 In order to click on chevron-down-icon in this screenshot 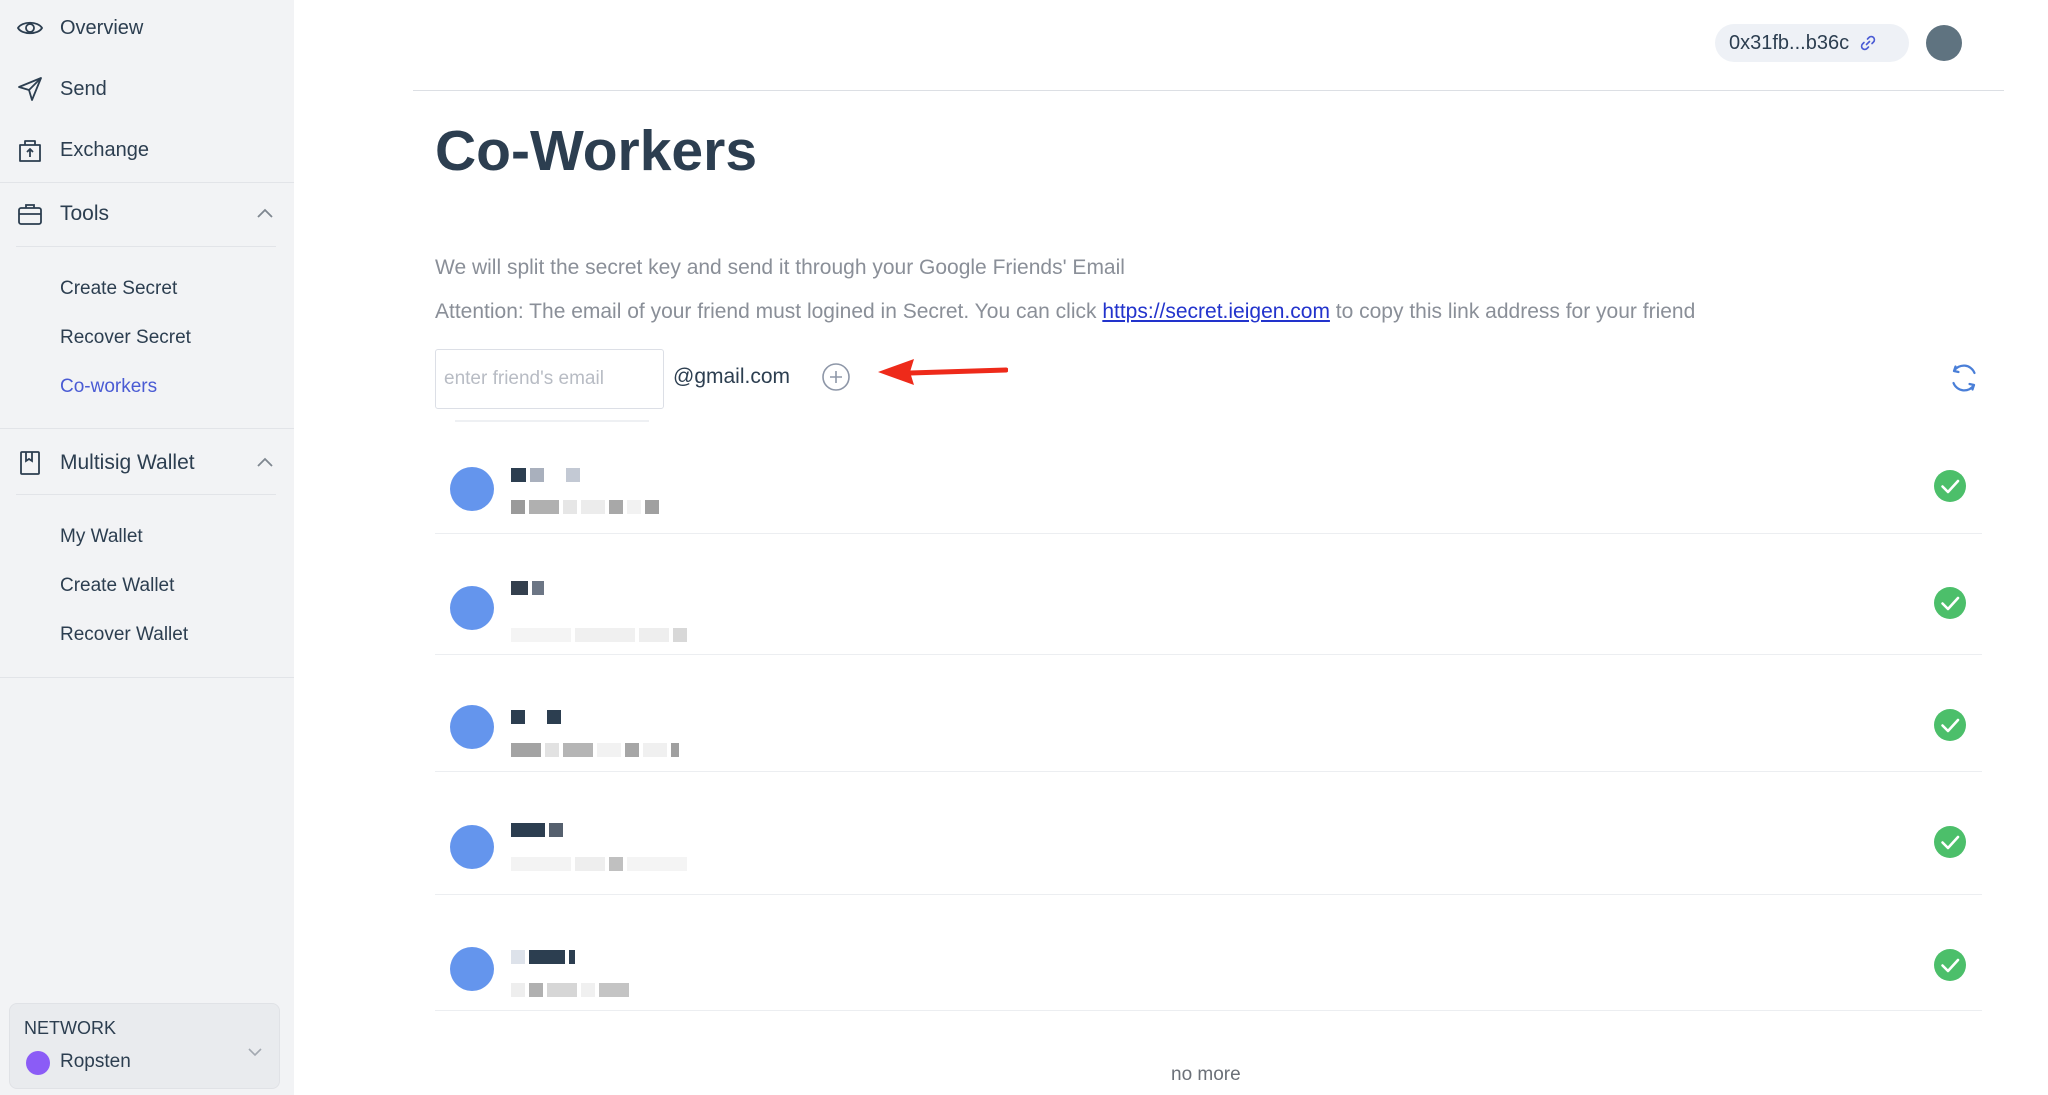, I will do `click(255, 1052)`.